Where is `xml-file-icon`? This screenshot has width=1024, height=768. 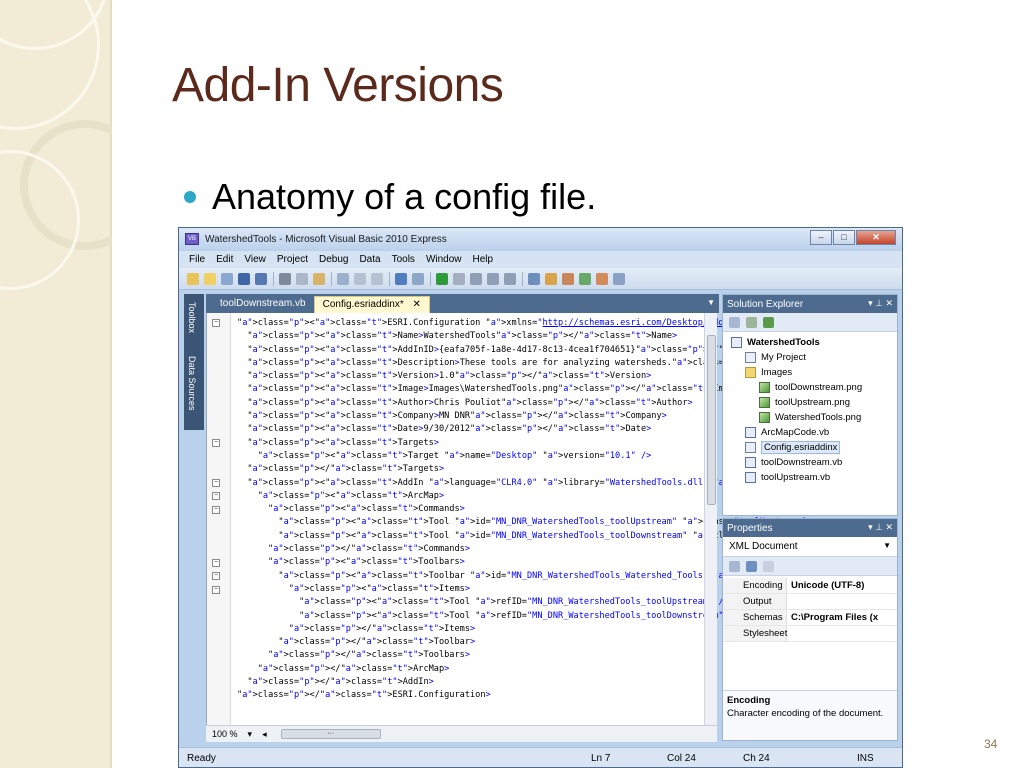 xml-file-icon is located at coordinates (750, 447).